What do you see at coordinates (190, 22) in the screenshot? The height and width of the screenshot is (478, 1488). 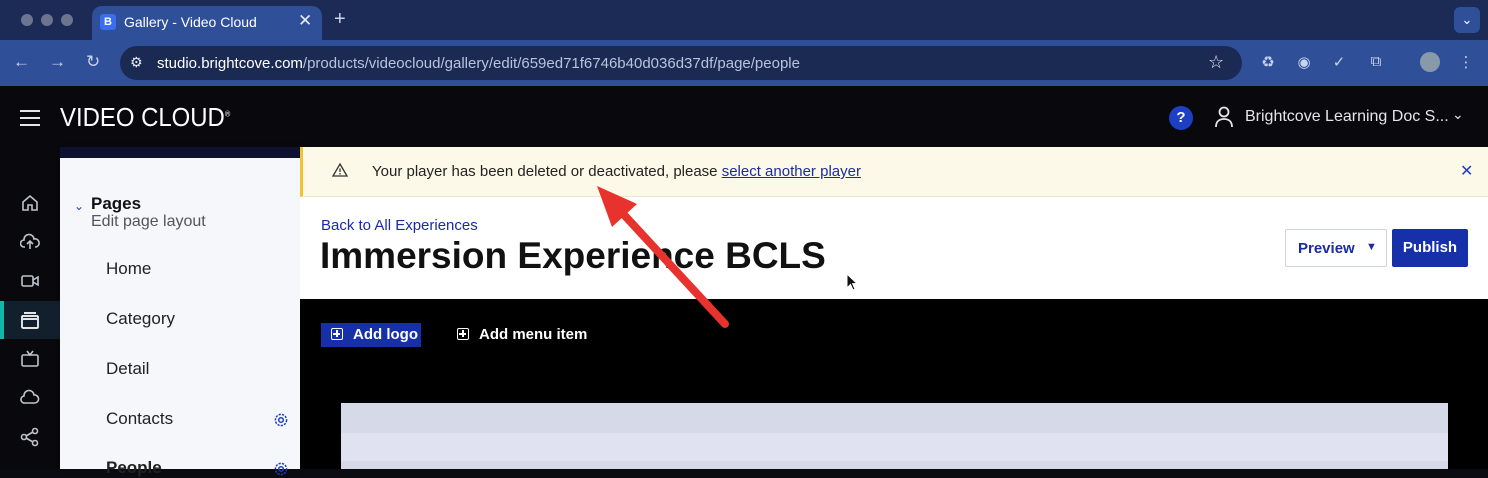 I see `tab-title: Gallery - Video Cloud` at bounding box center [190, 22].